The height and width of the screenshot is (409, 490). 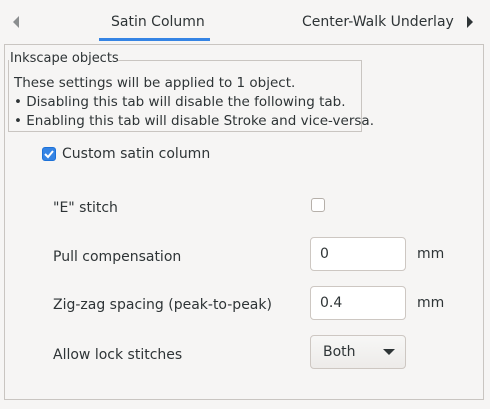 What do you see at coordinates (339, 352) in the screenshot?
I see `lock-stitches-value: Both` at bounding box center [339, 352].